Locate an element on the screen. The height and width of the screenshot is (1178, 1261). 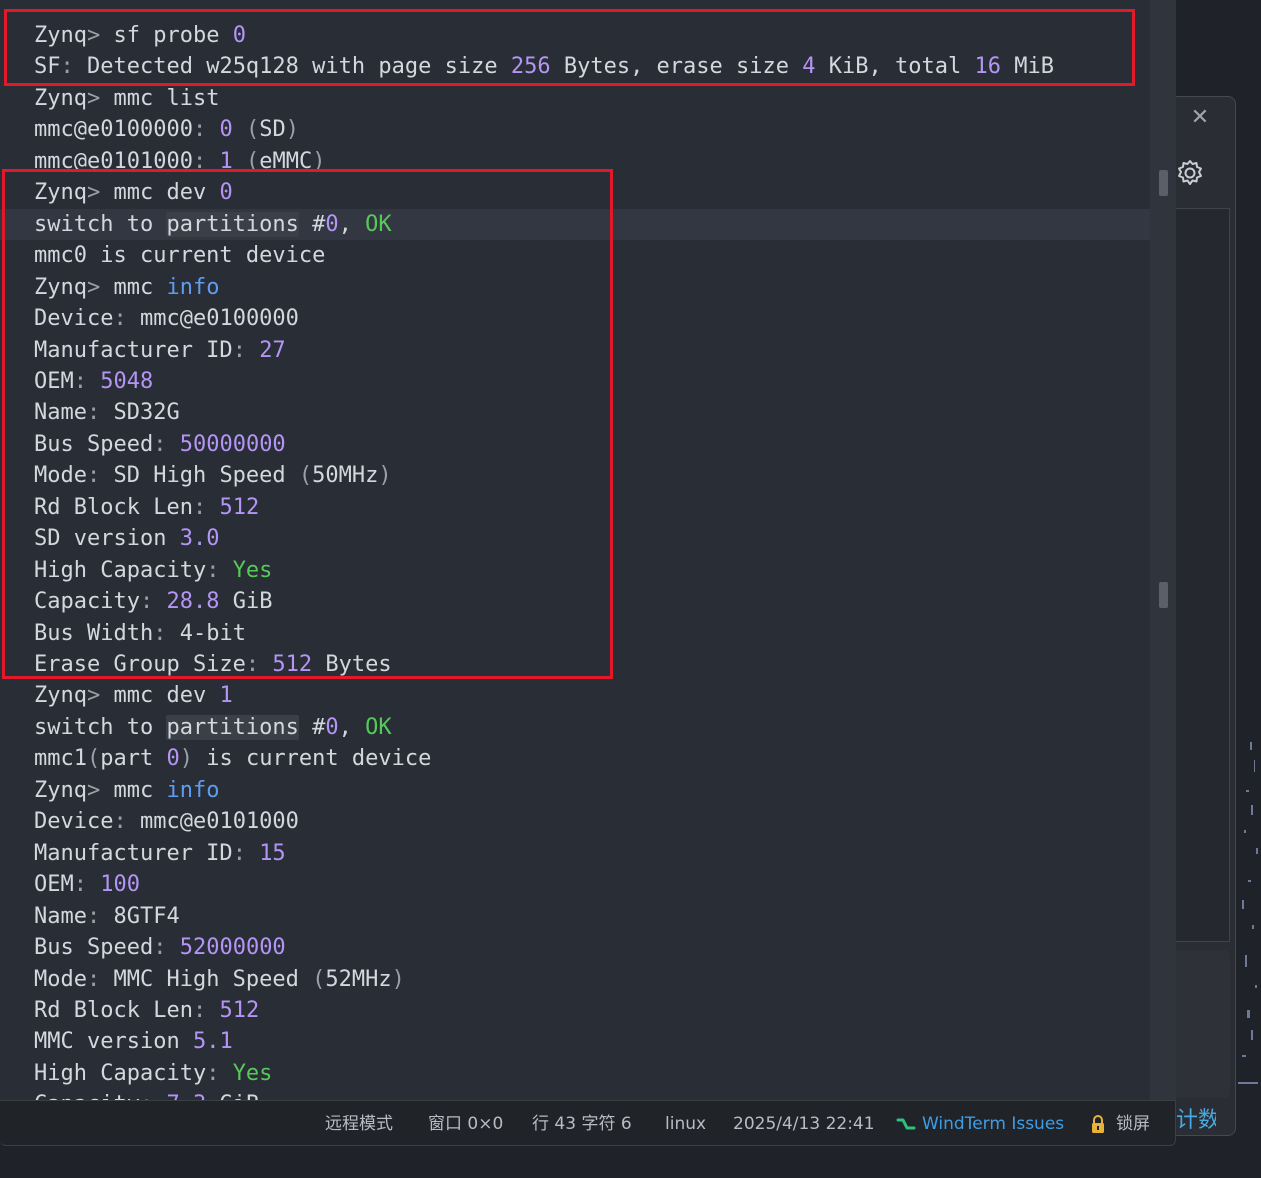
terminal-token: # is located at coordinates (312, 224).